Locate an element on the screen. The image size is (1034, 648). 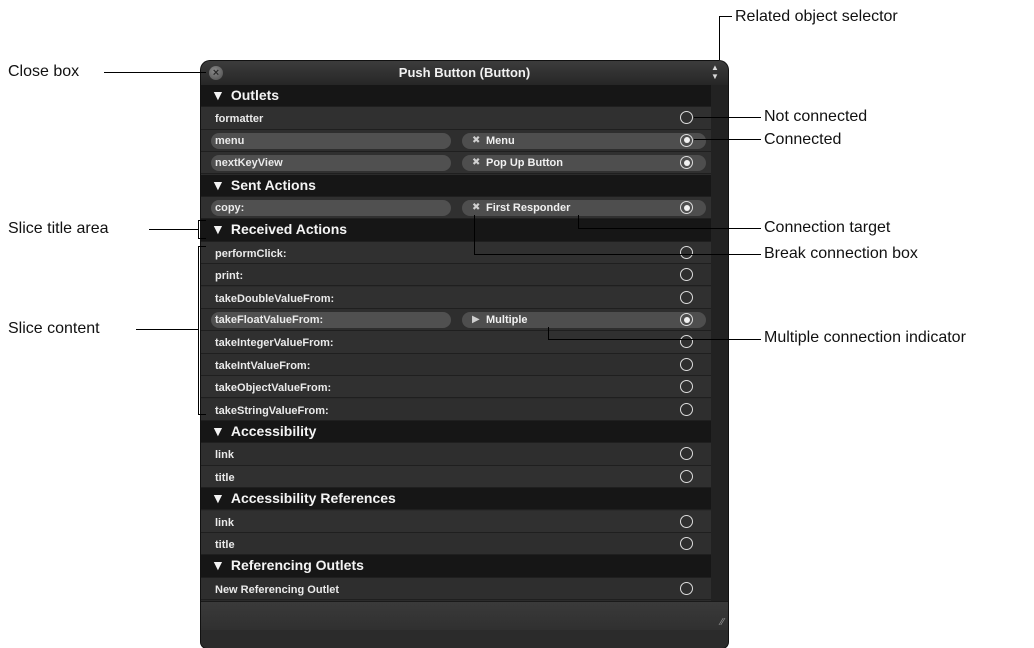
connection-name: takeStringValueFrom: is located at coordinates (272, 410).